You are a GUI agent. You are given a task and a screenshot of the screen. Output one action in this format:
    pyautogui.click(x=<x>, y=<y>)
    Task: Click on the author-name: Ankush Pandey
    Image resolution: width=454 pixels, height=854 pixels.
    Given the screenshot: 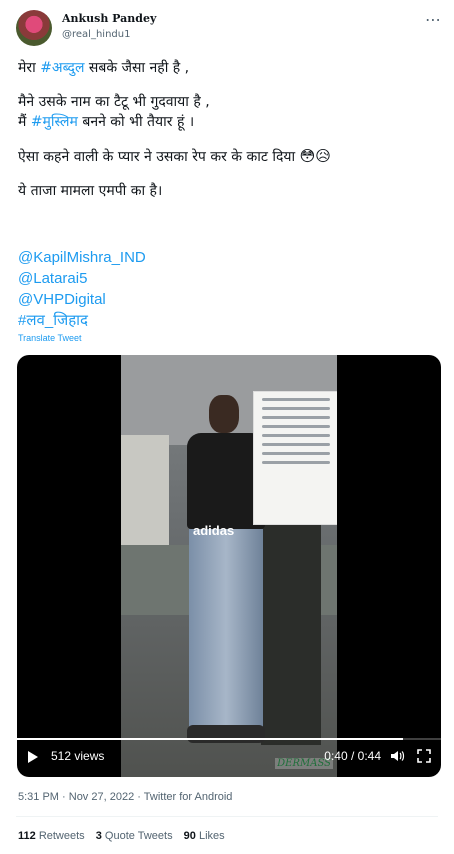 What is the action you would take?
    pyautogui.click(x=109, y=18)
    